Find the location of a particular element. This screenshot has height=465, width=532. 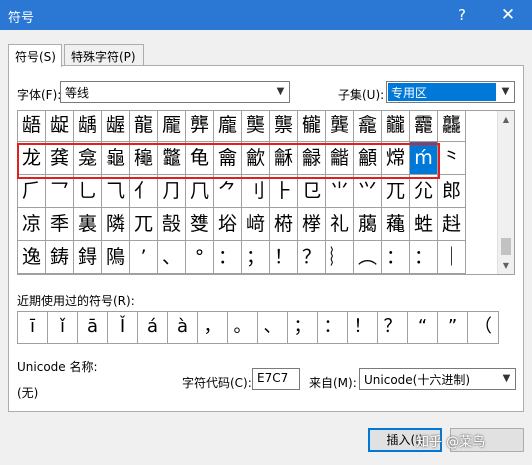

tab-symbols: 符号(S) is located at coordinates (35, 55).